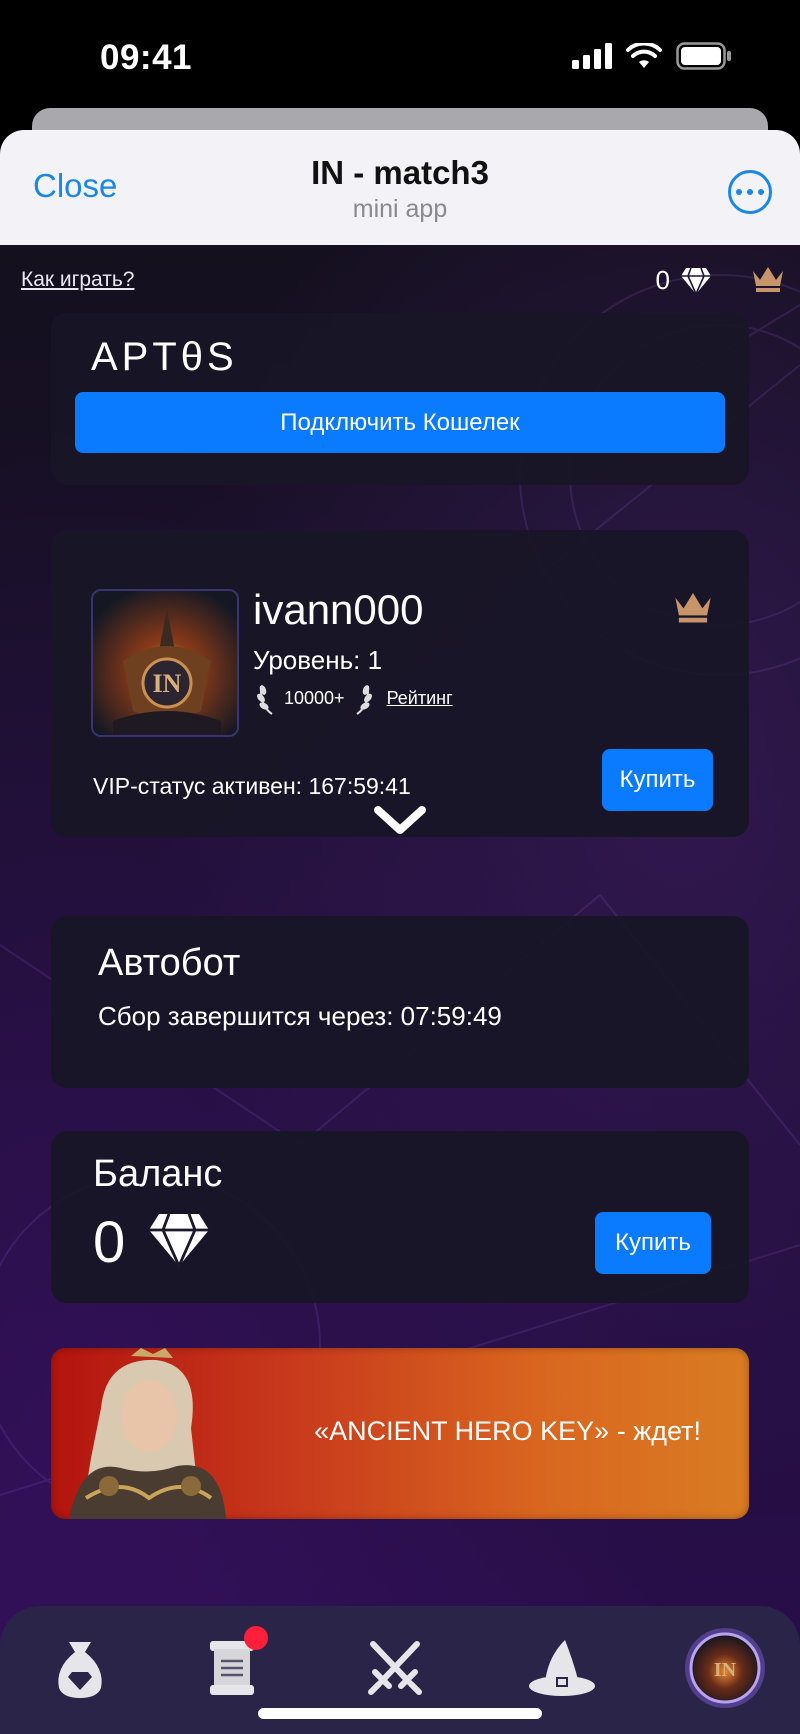 The width and height of the screenshot is (800, 1734). I want to click on notification-badge, so click(256, 1638).